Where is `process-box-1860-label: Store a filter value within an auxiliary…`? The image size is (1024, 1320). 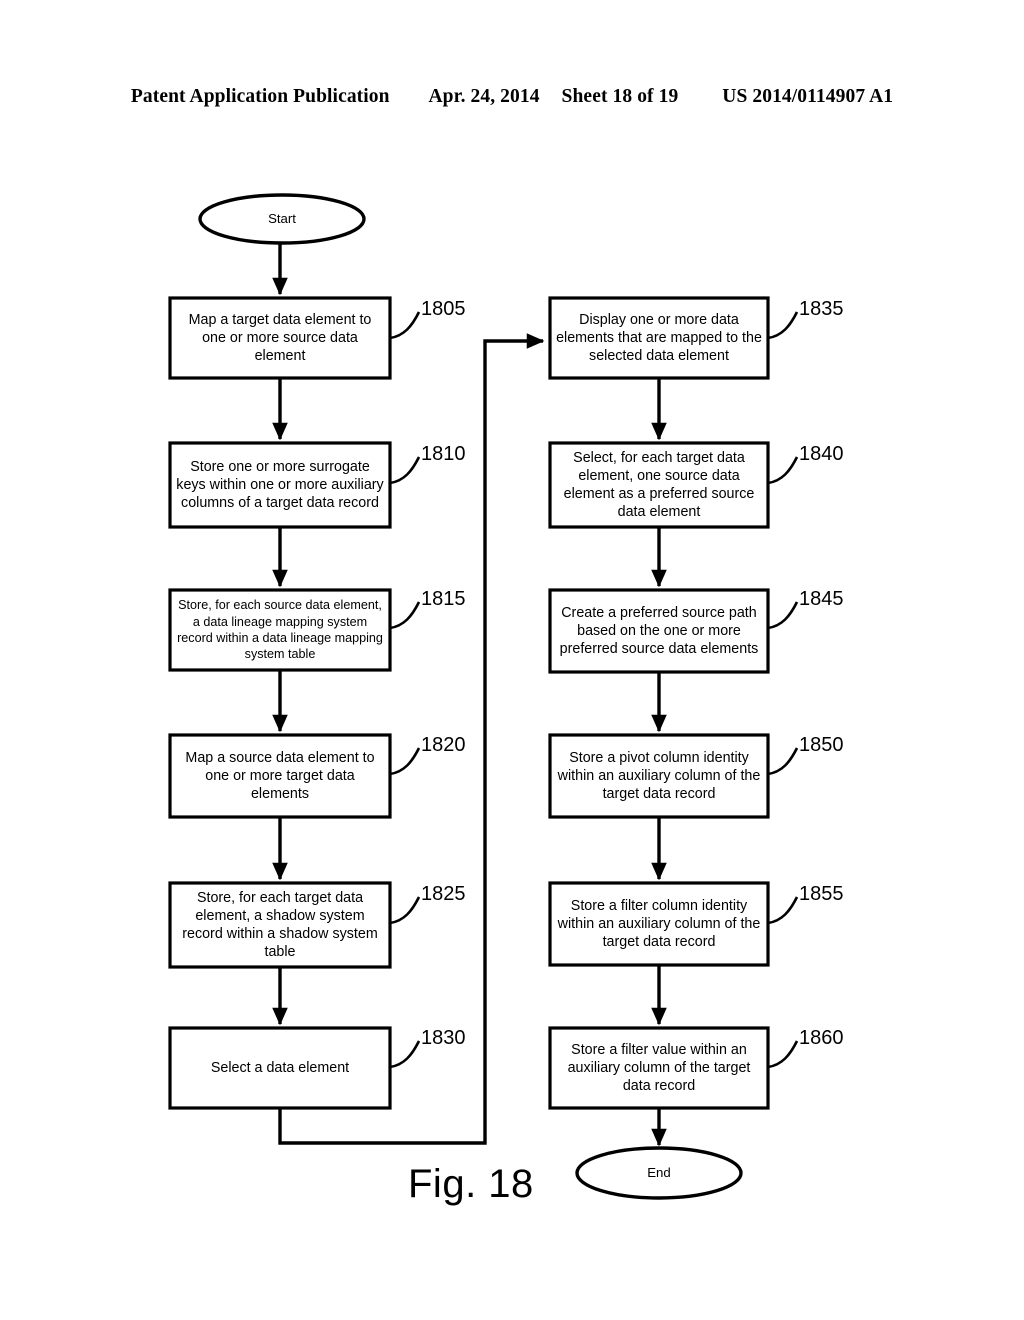 process-box-1860-label: Store a filter value within an auxiliary… is located at coordinates (659, 1068).